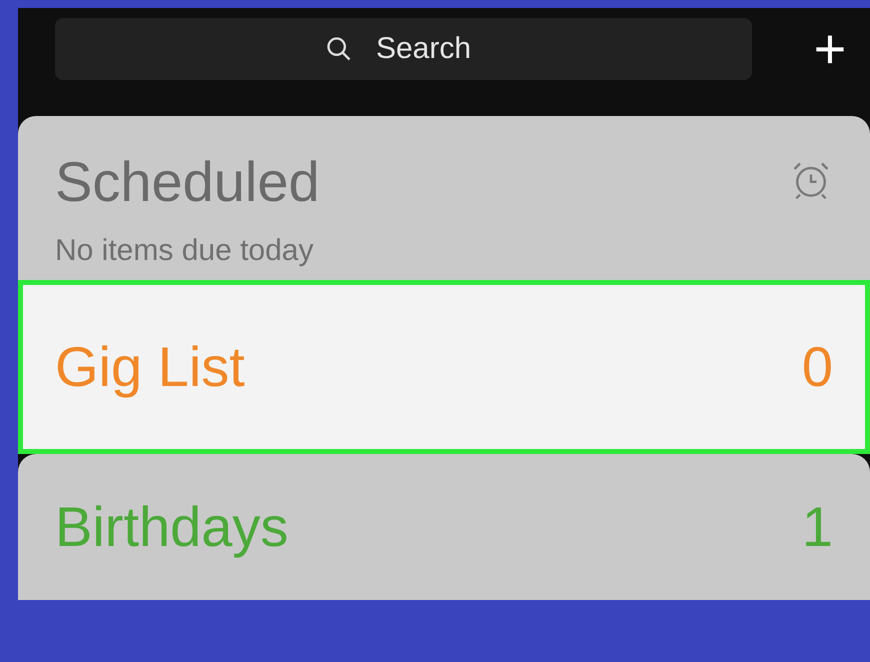  I want to click on search-field: Search, so click(403, 49).